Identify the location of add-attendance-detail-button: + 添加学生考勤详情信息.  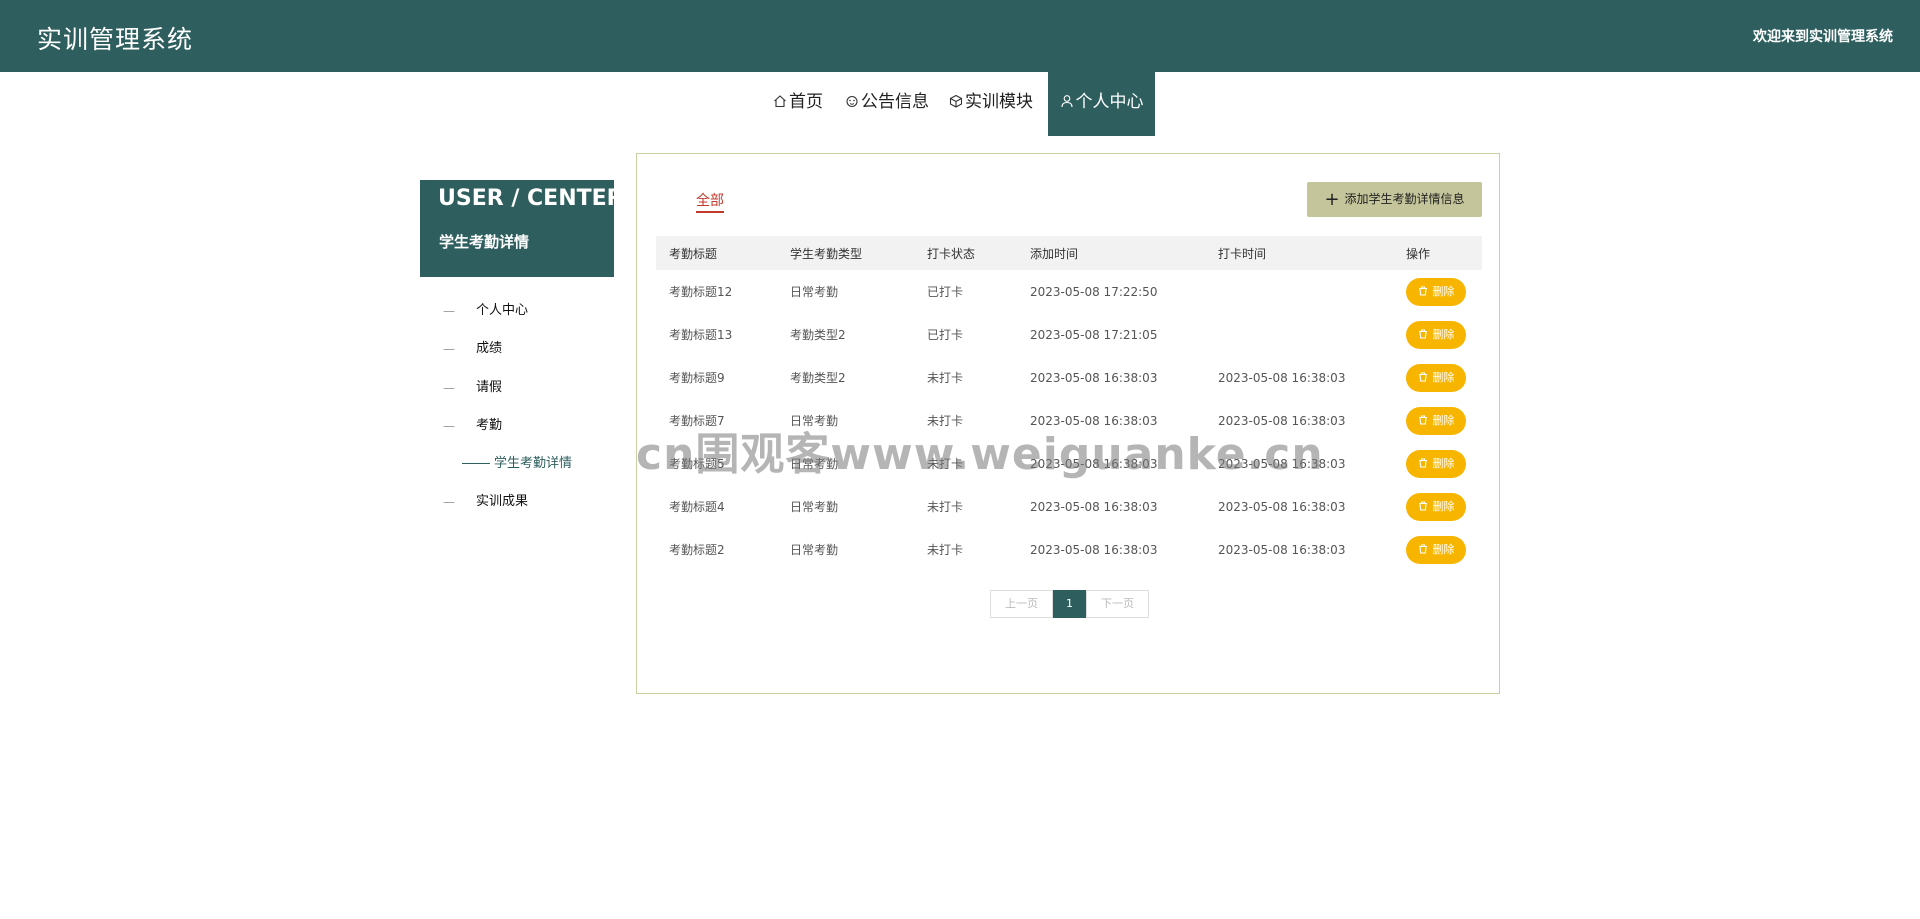
(1394, 199).